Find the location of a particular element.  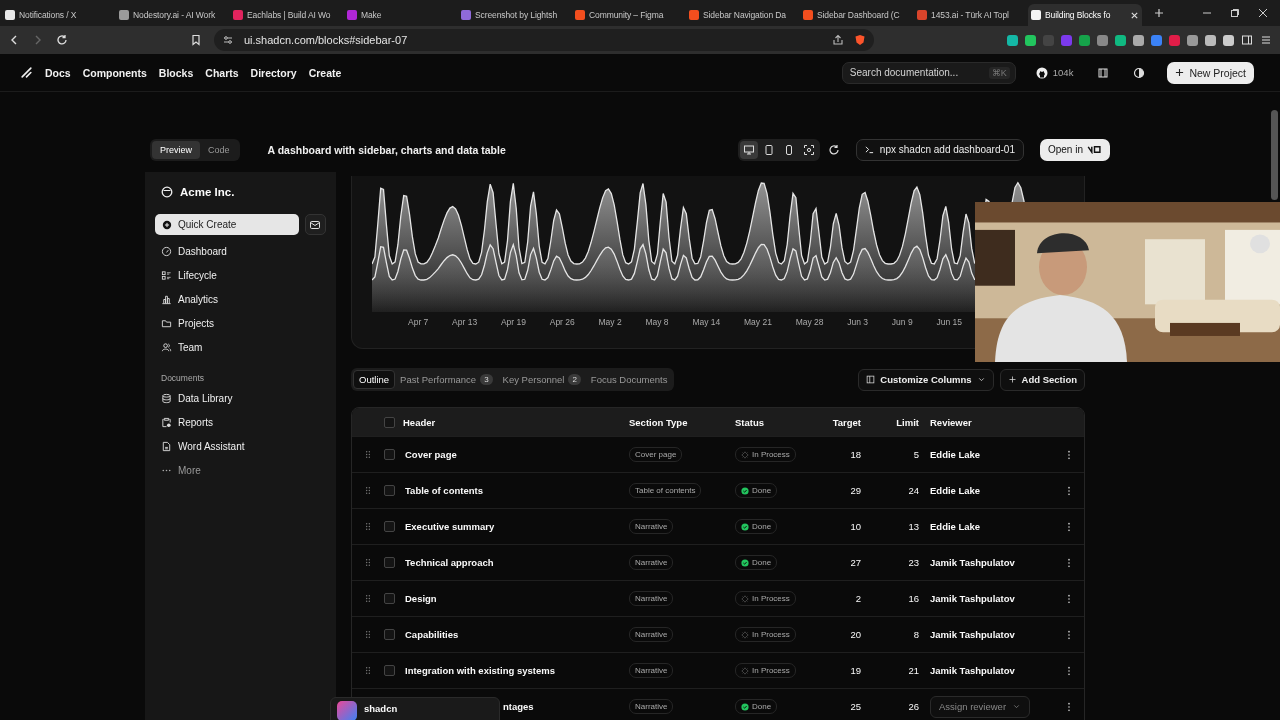

browser-tab: Make is located at coordinates (401, 15).